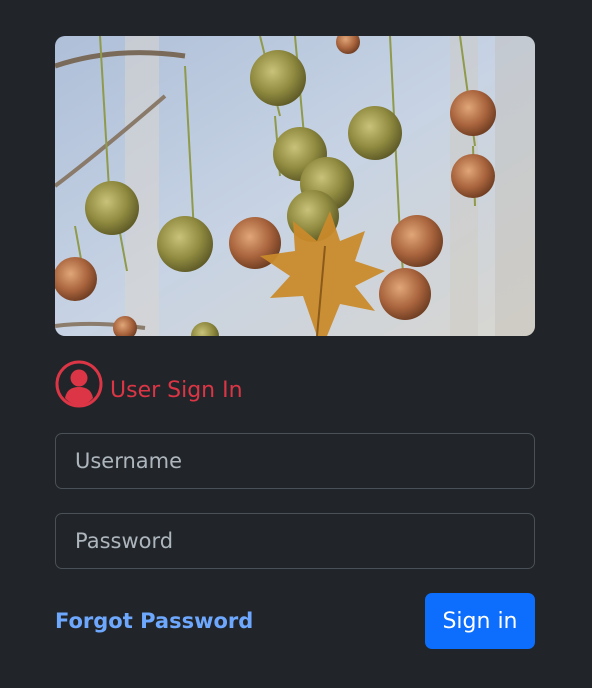 The width and height of the screenshot is (592, 688). I want to click on user-circle-icon, so click(79, 384).